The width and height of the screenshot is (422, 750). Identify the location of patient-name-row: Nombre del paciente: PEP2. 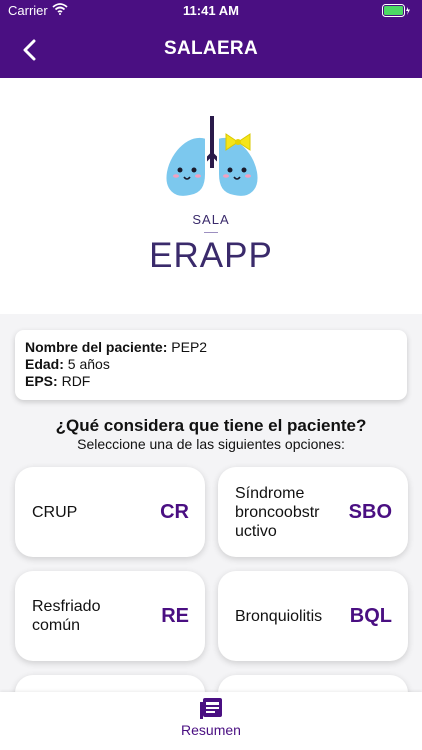
(211, 347).